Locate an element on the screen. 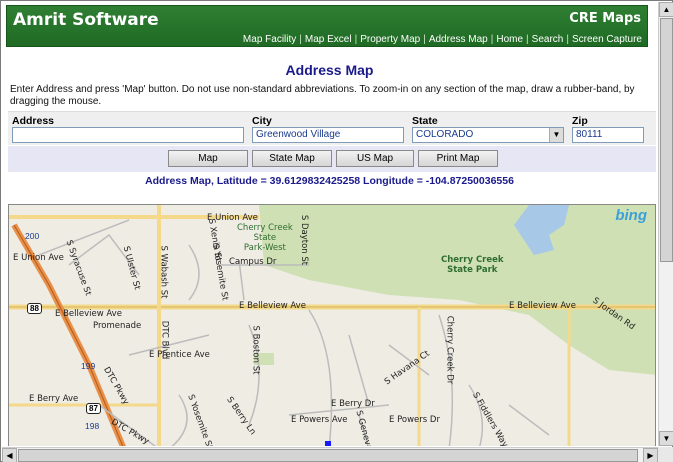  map-label: Campus Dr is located at coordinates (253, 262).